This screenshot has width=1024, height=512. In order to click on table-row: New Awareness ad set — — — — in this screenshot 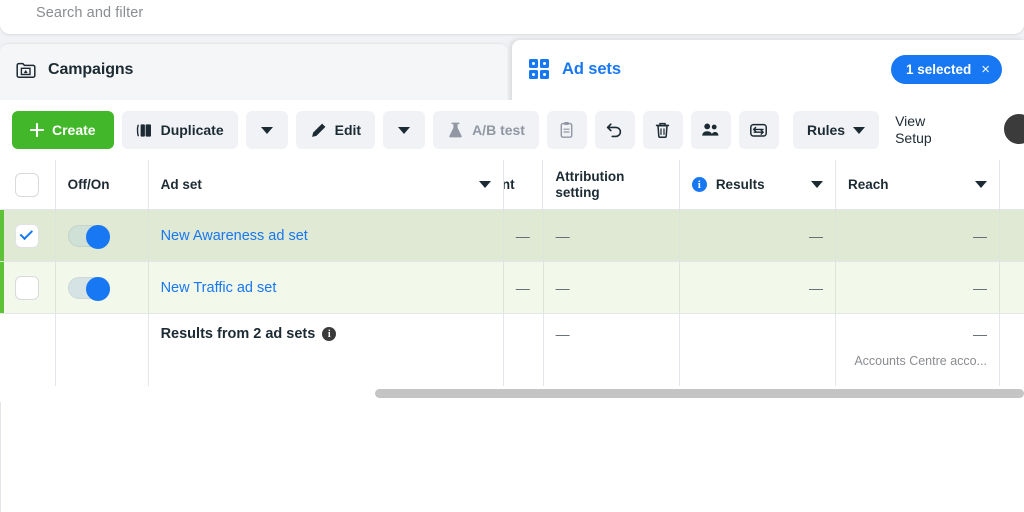, I will do `click(512, 236)`.